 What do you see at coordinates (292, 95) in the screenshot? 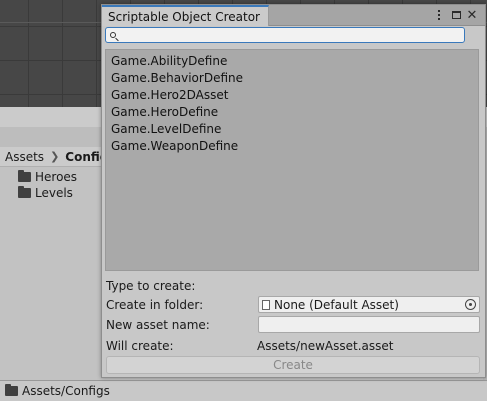
I see `list-item: Game.Hero2DAsset` at bounding box center [292, 95].